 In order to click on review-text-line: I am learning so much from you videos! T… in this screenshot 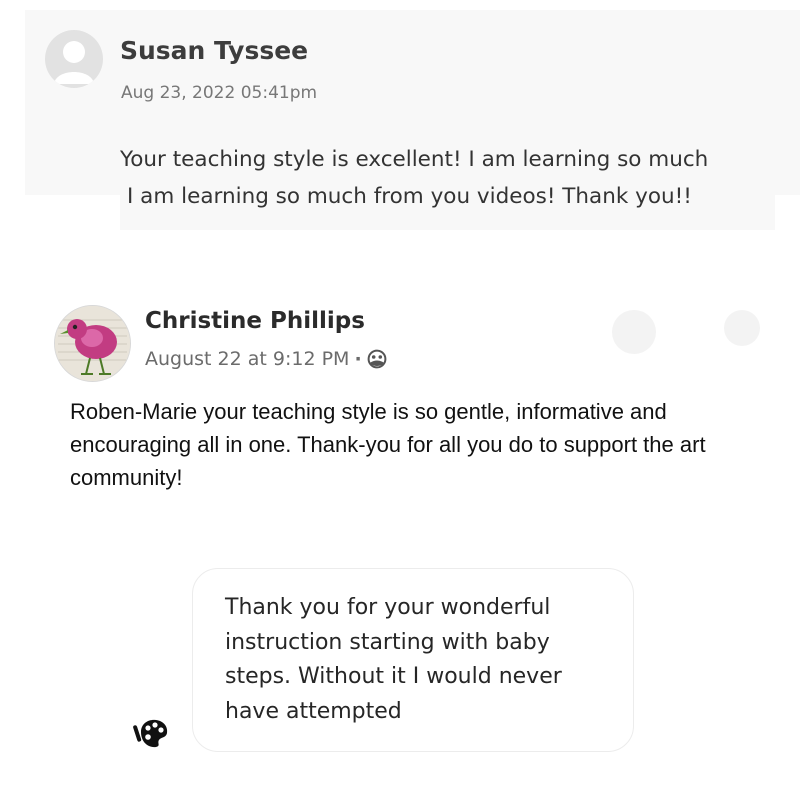, I will do `click(409, 196)`.